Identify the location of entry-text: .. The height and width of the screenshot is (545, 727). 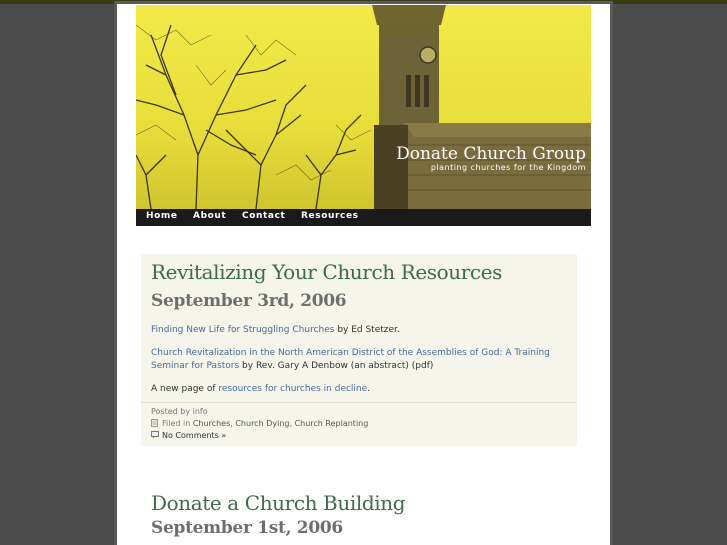
(369, 389).